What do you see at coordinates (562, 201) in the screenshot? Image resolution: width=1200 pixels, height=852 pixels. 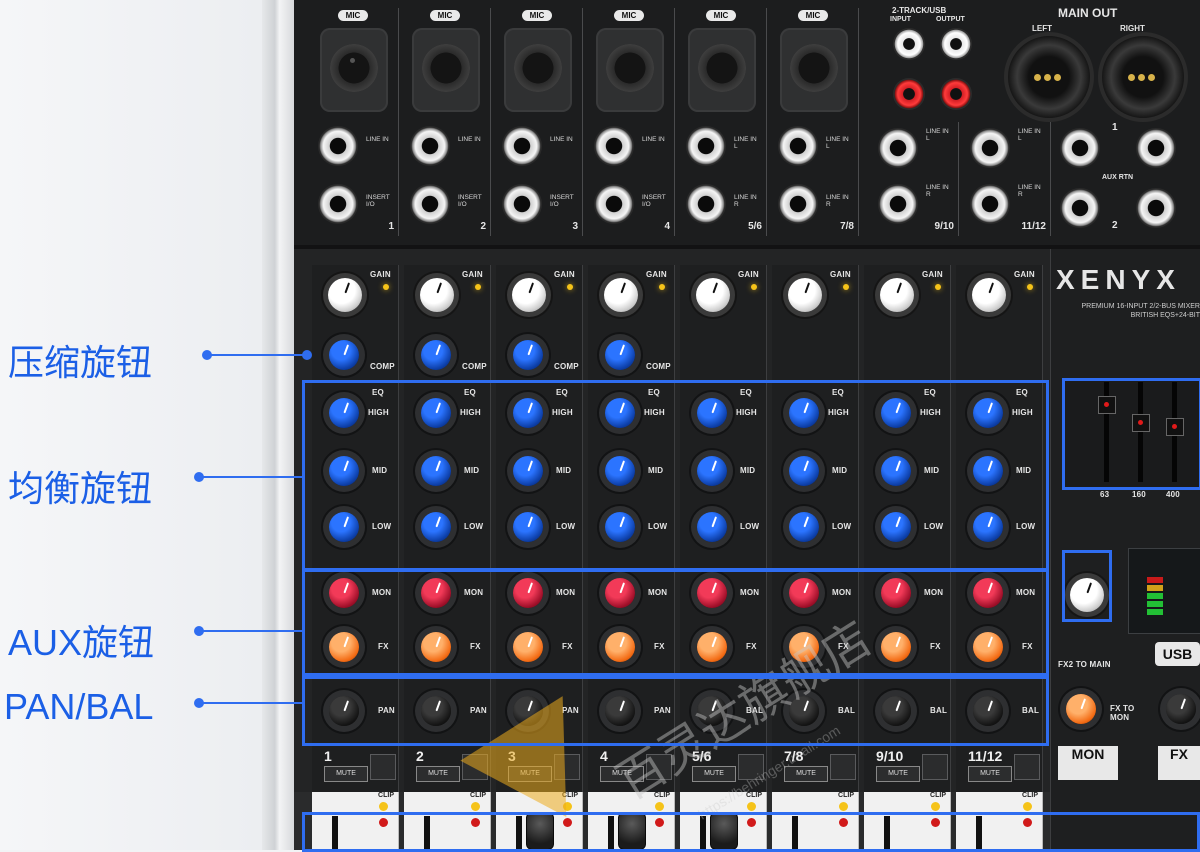 I see `insert-label: INSERT I/O` at bounding box center [562, 201].